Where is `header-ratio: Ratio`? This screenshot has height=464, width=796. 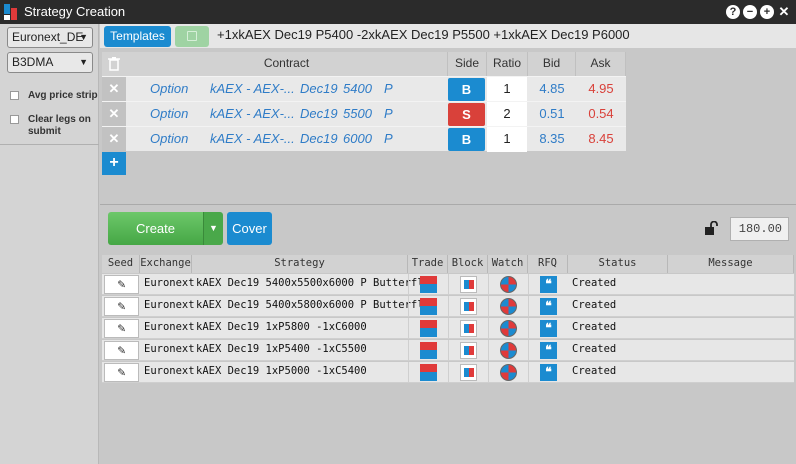
header-ratio: Ratio is located at coordinates (507, 64).